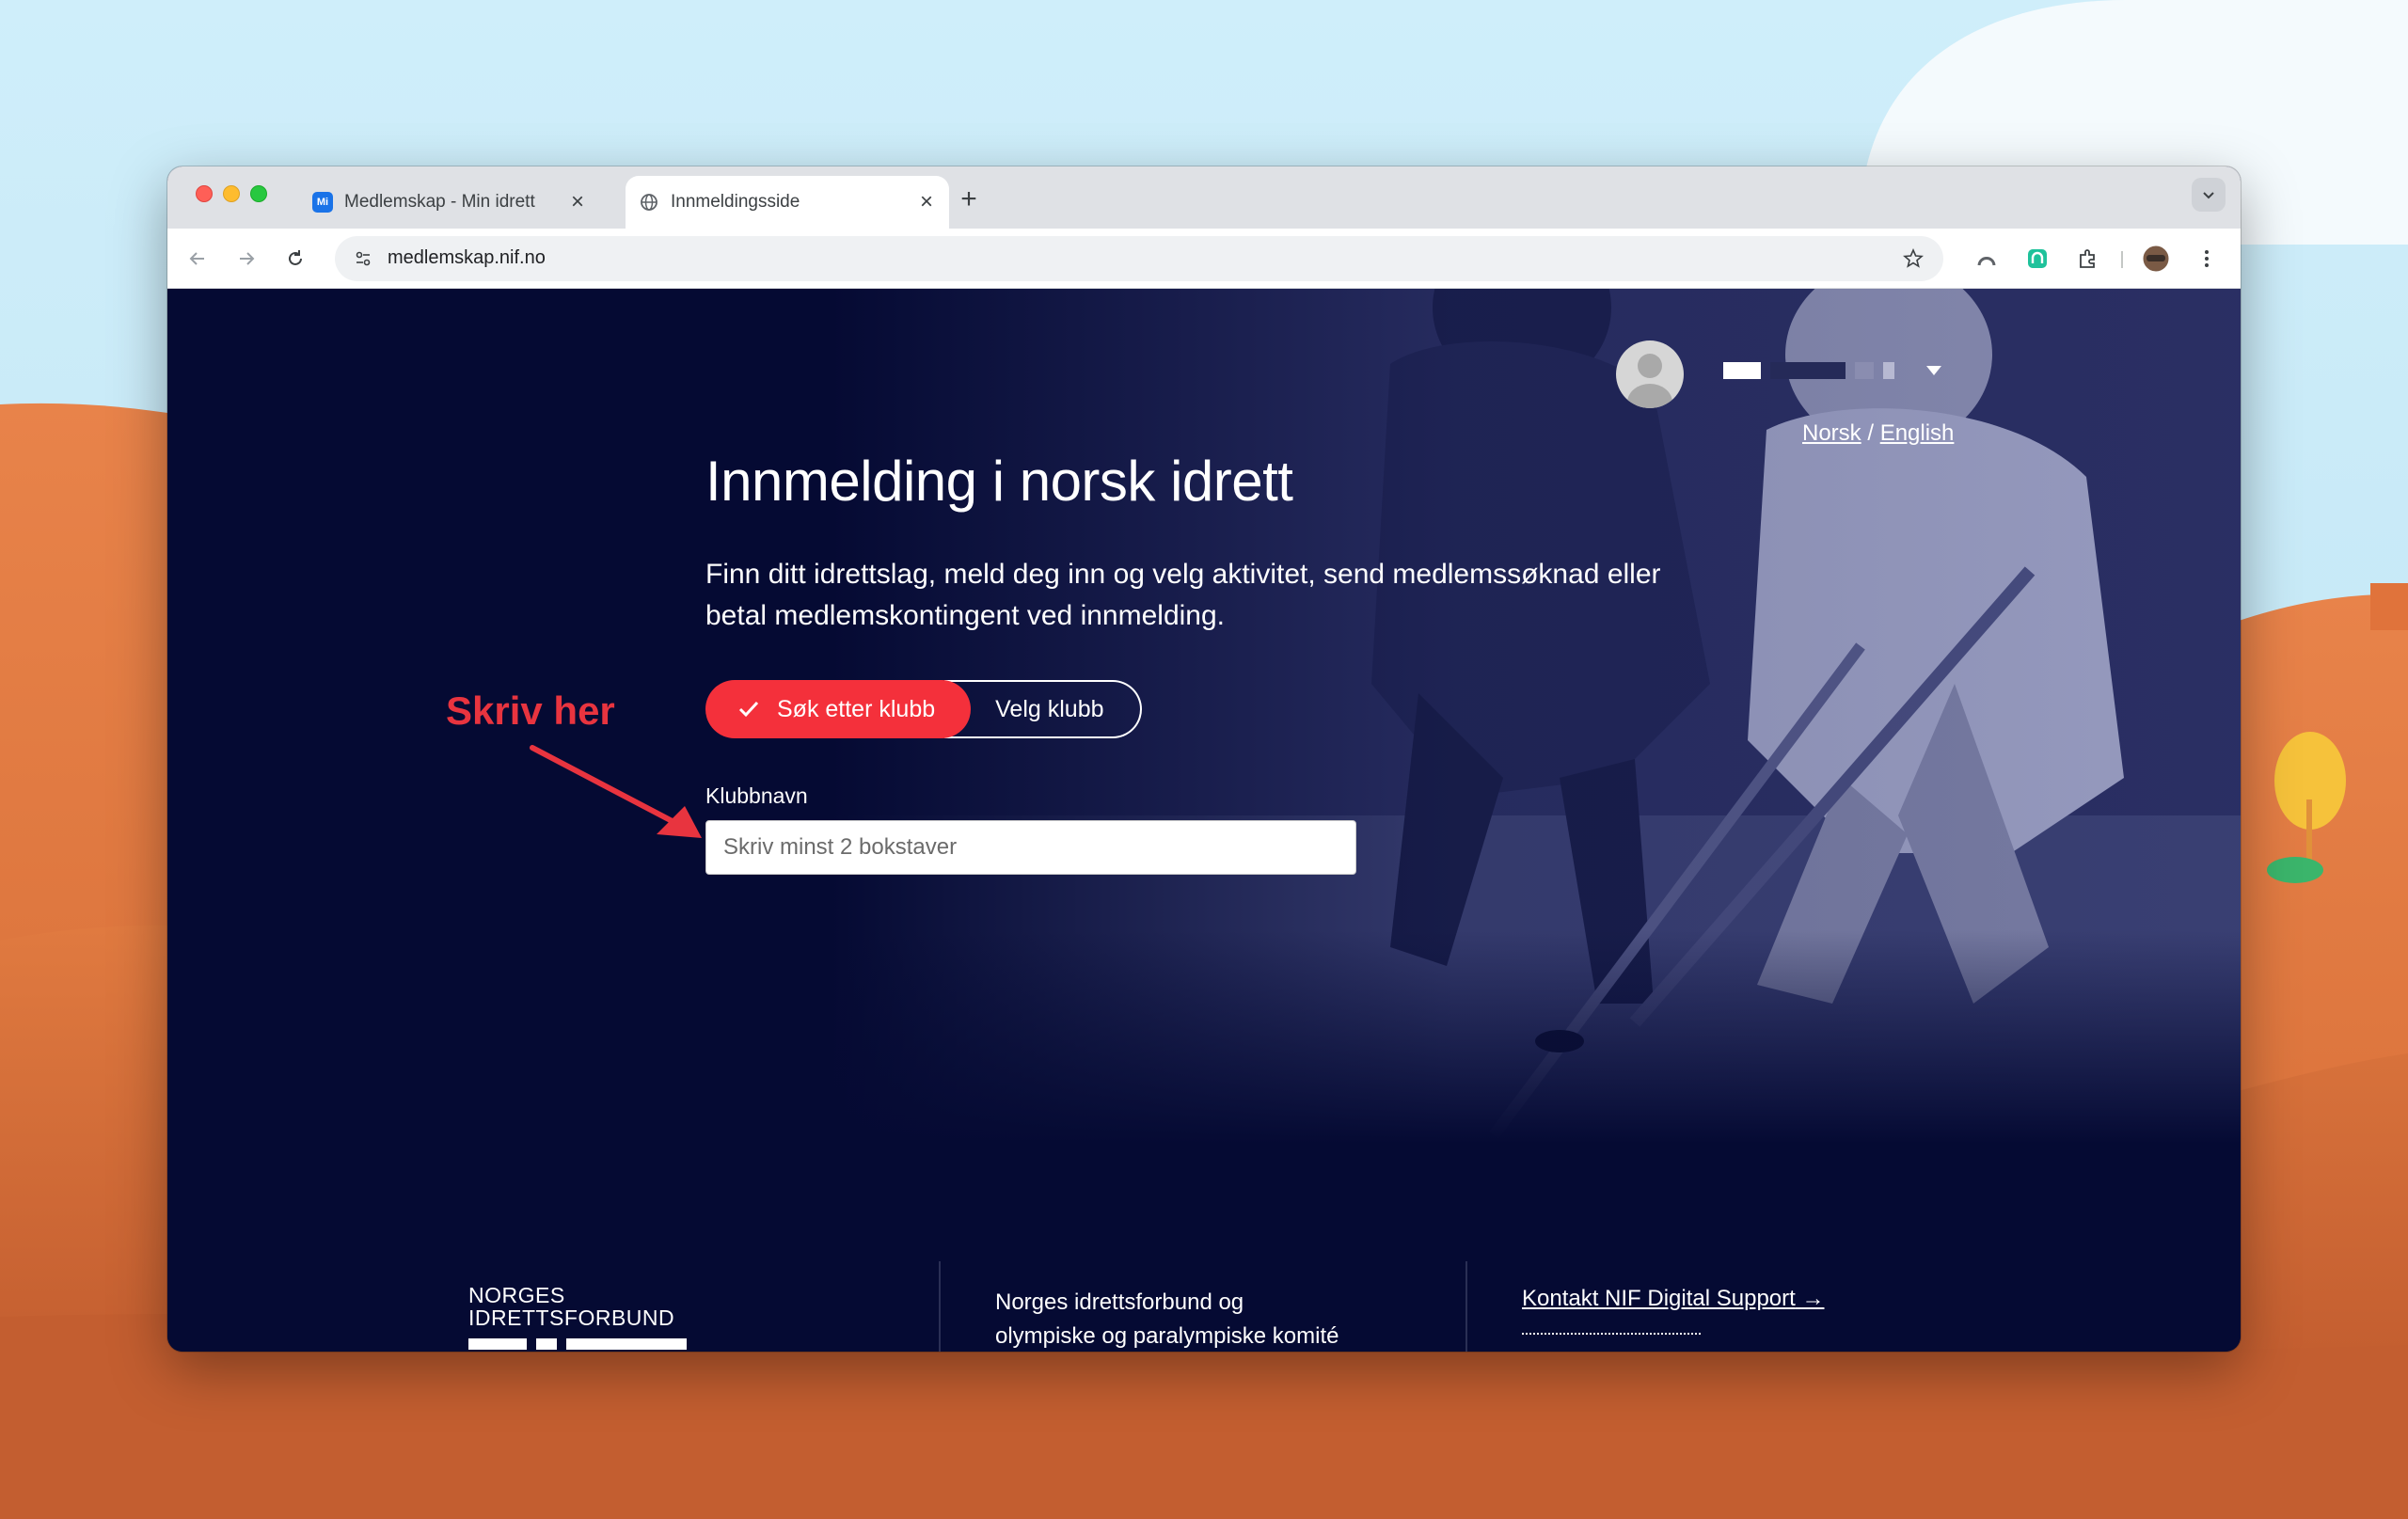  Describe the element at coordinates (616, 791) in the screenshot. I see `annotation-arrow-icon` at that location.